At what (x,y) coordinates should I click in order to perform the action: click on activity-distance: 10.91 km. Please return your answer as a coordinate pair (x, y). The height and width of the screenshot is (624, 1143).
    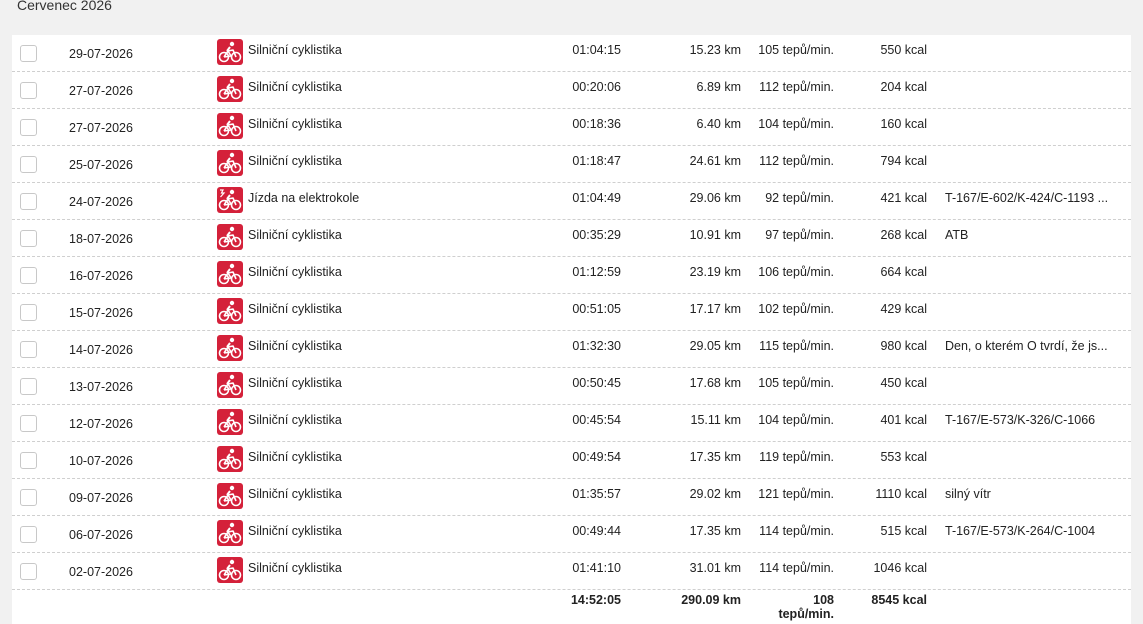
    Looking at the image, I should click on (715, 235).